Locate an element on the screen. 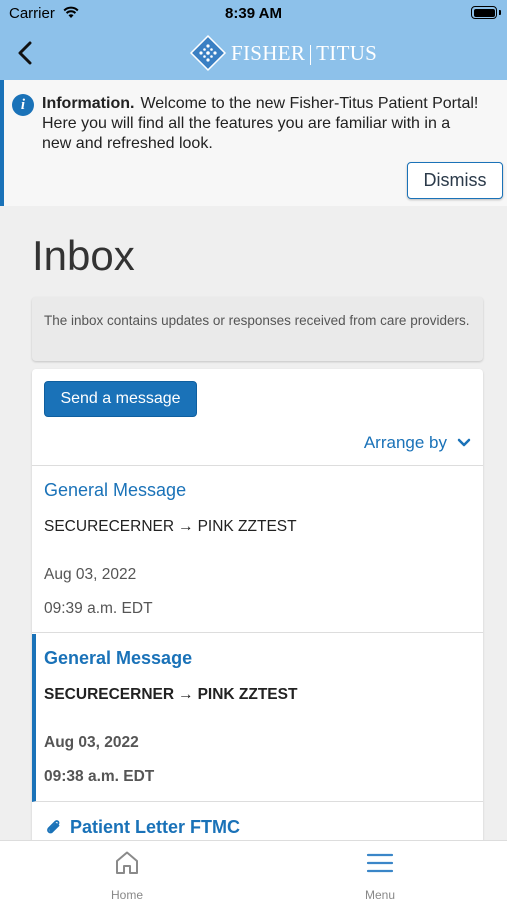  bottom-tab-bar: Home Menu is located at coordinates (253, 870).